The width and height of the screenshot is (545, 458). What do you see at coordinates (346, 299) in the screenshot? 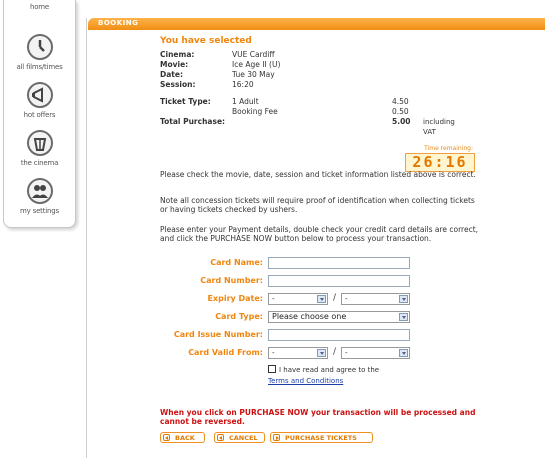
I see `expiry-year-value: -` at bounding box center [346, 299].